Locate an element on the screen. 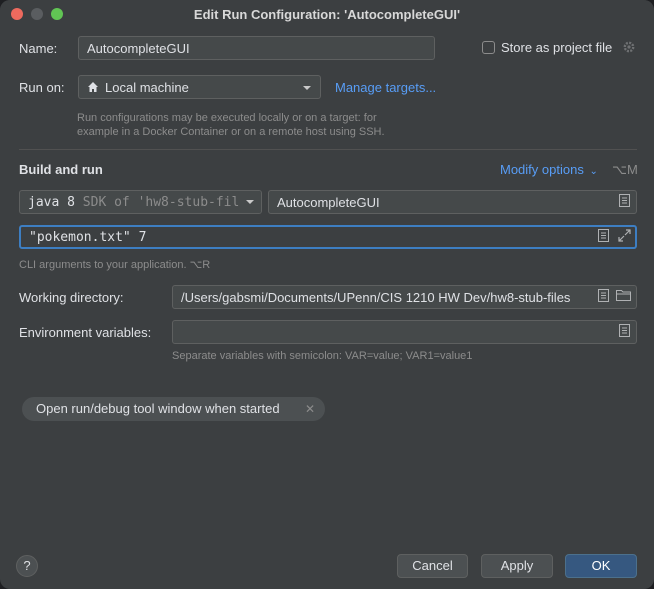 This screenshot has width=654, height=589. run-on-label: Run on: is located at coordinates (42, 87).